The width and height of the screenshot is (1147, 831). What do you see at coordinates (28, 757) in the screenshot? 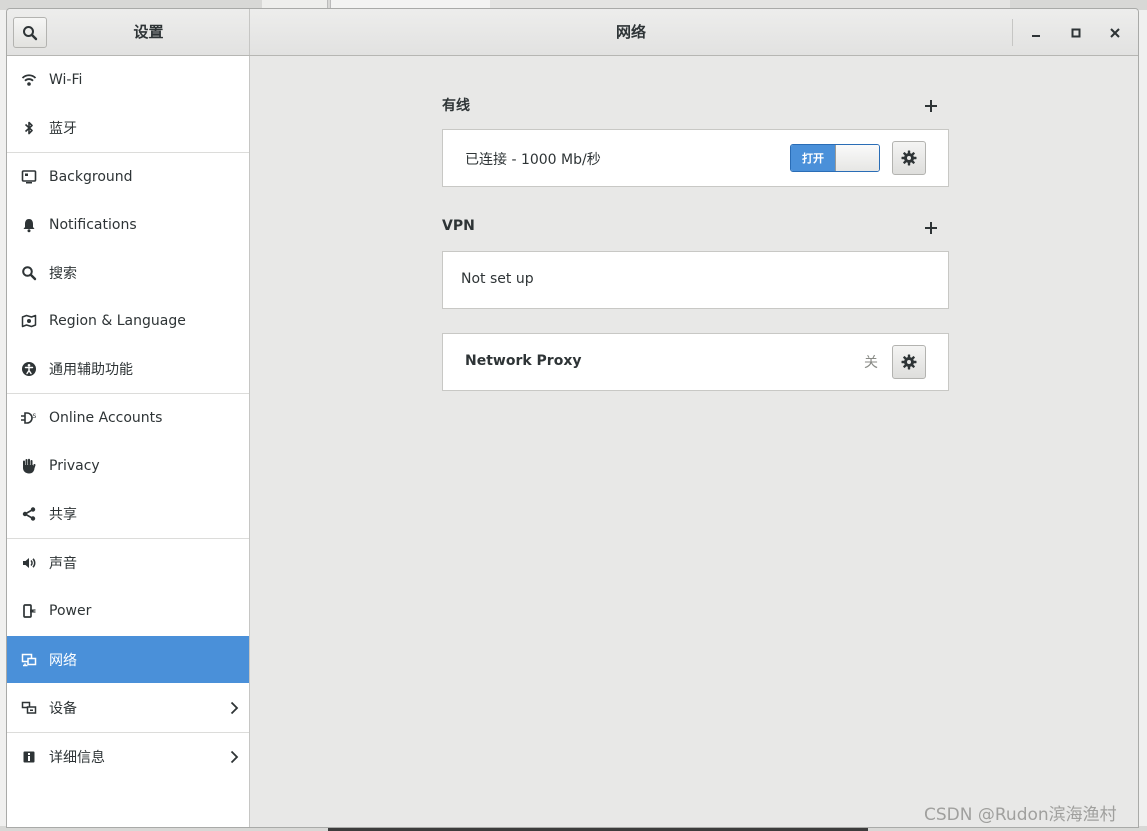
I see `info-icon` at bounding box center [28, 757].